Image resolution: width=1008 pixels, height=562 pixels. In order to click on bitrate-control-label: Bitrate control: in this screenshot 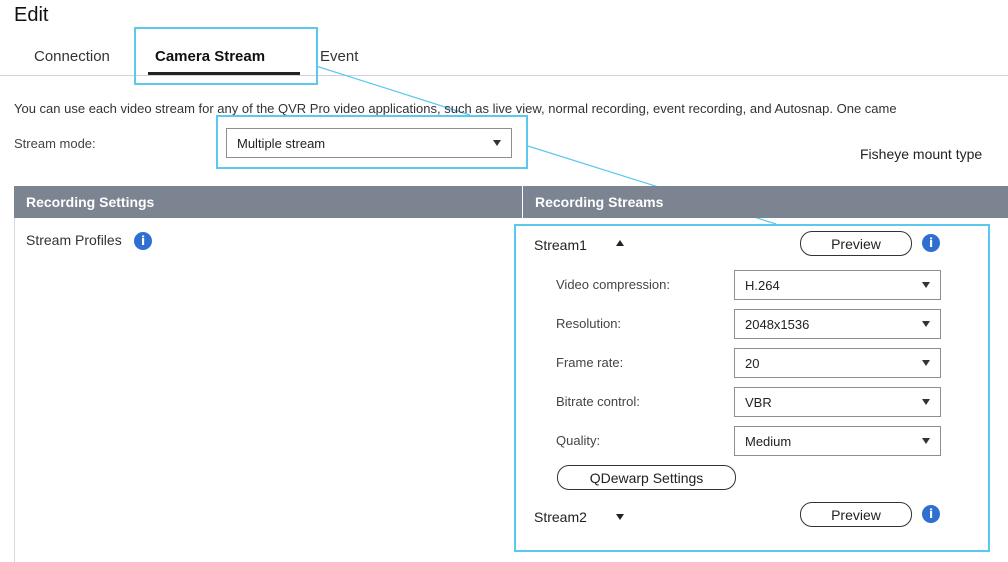, I will do `click(598, 401)`.